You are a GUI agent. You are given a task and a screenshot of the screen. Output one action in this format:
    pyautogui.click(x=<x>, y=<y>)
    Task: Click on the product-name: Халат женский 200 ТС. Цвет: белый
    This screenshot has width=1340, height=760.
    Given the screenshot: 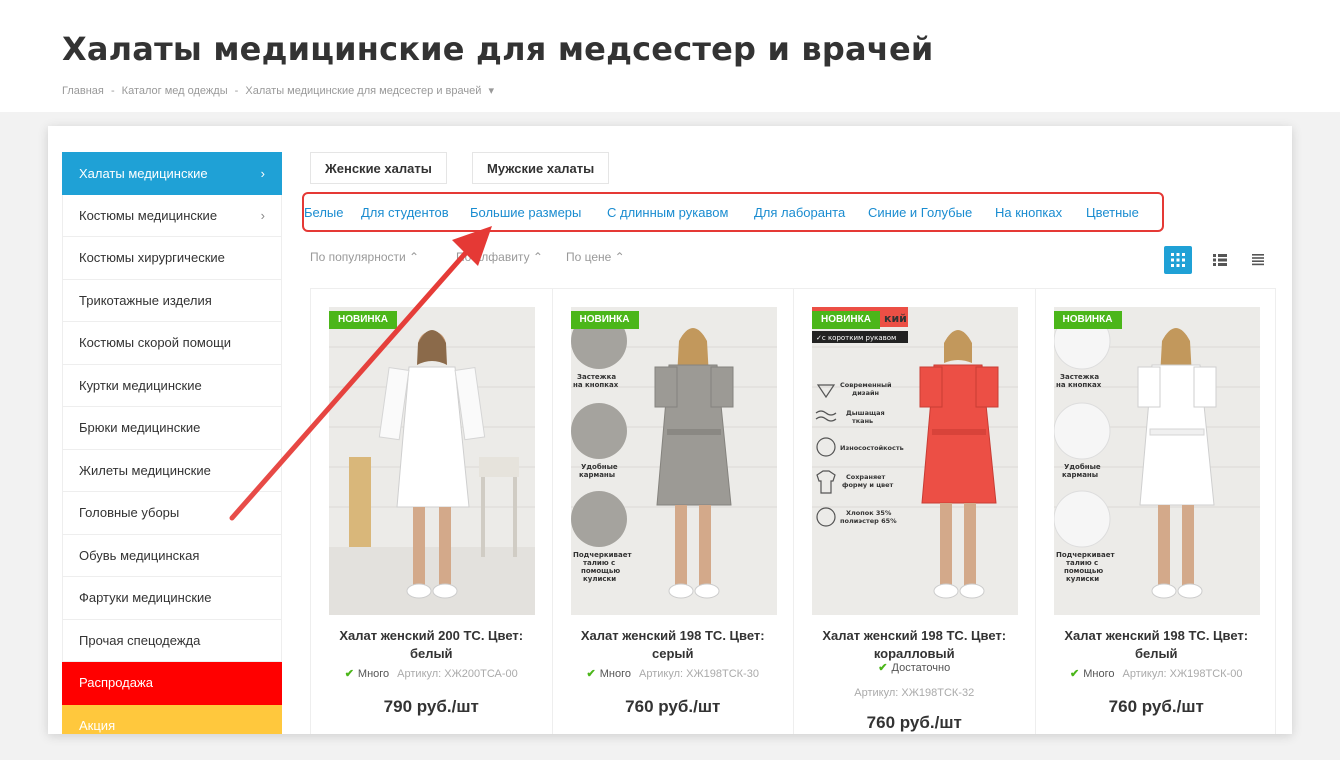 What is the action you would take?
    pyautogui.click(x=431, y=645)
    